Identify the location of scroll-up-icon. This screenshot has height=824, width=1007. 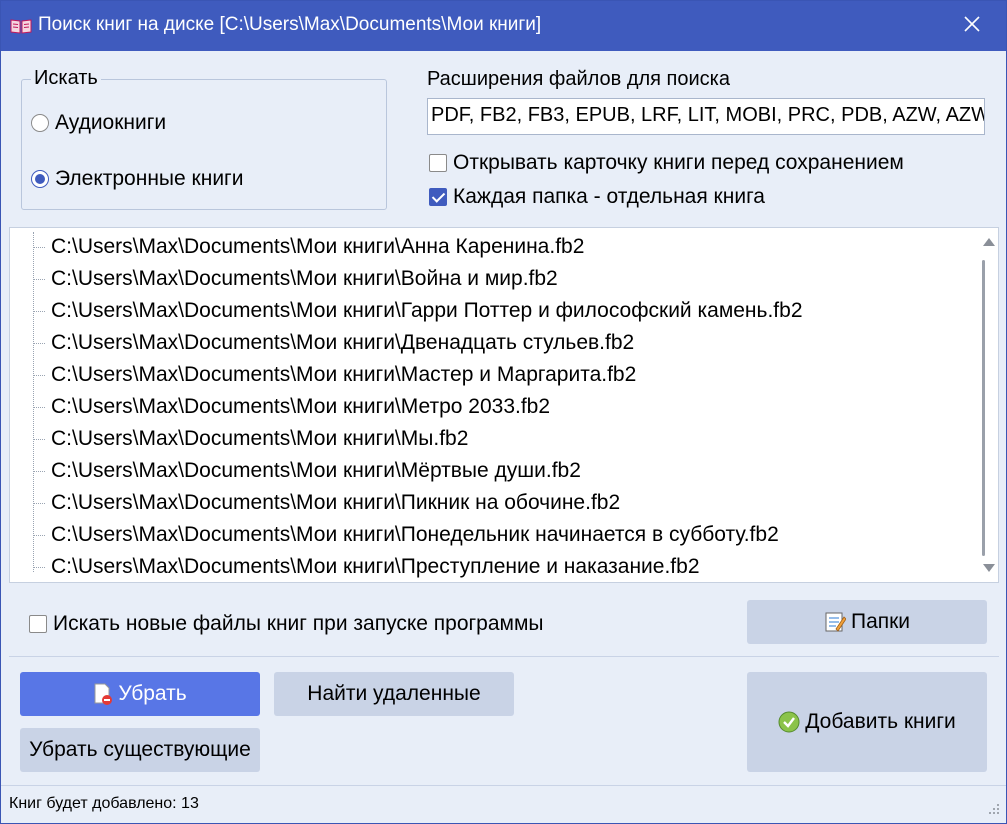
(989, 242).